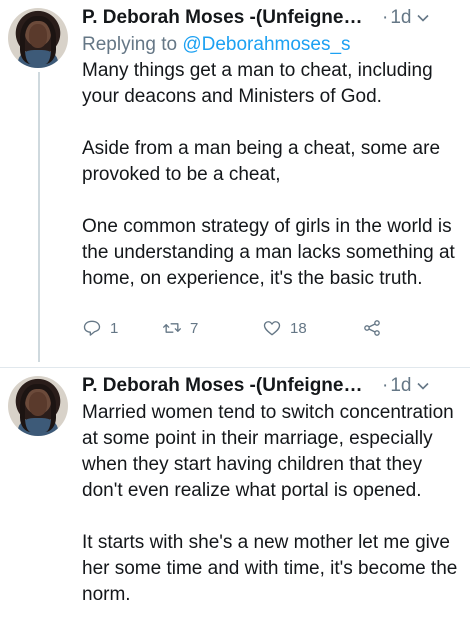  What do you see at coordinates (114, 328) in the screenshot?
I see `reply-count: 1` at bounding box center [114, 328].